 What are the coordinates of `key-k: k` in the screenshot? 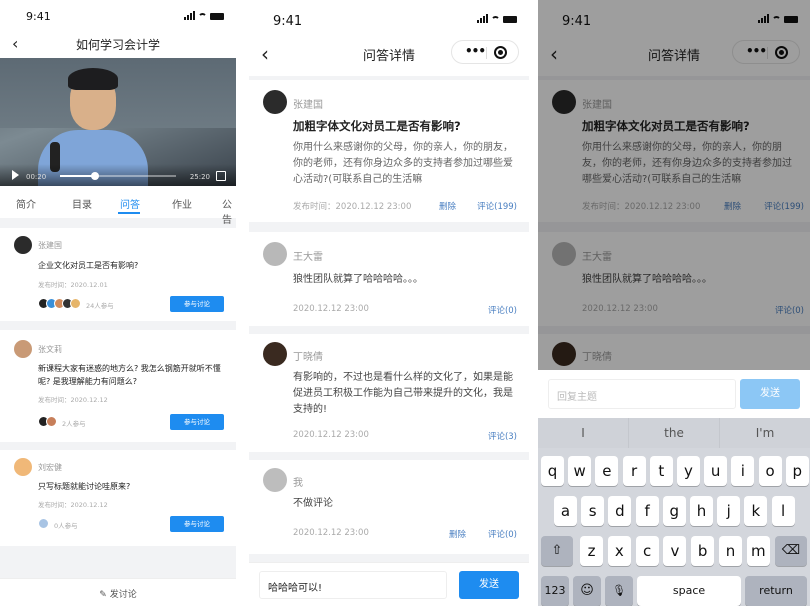 It's located at (756, 511).